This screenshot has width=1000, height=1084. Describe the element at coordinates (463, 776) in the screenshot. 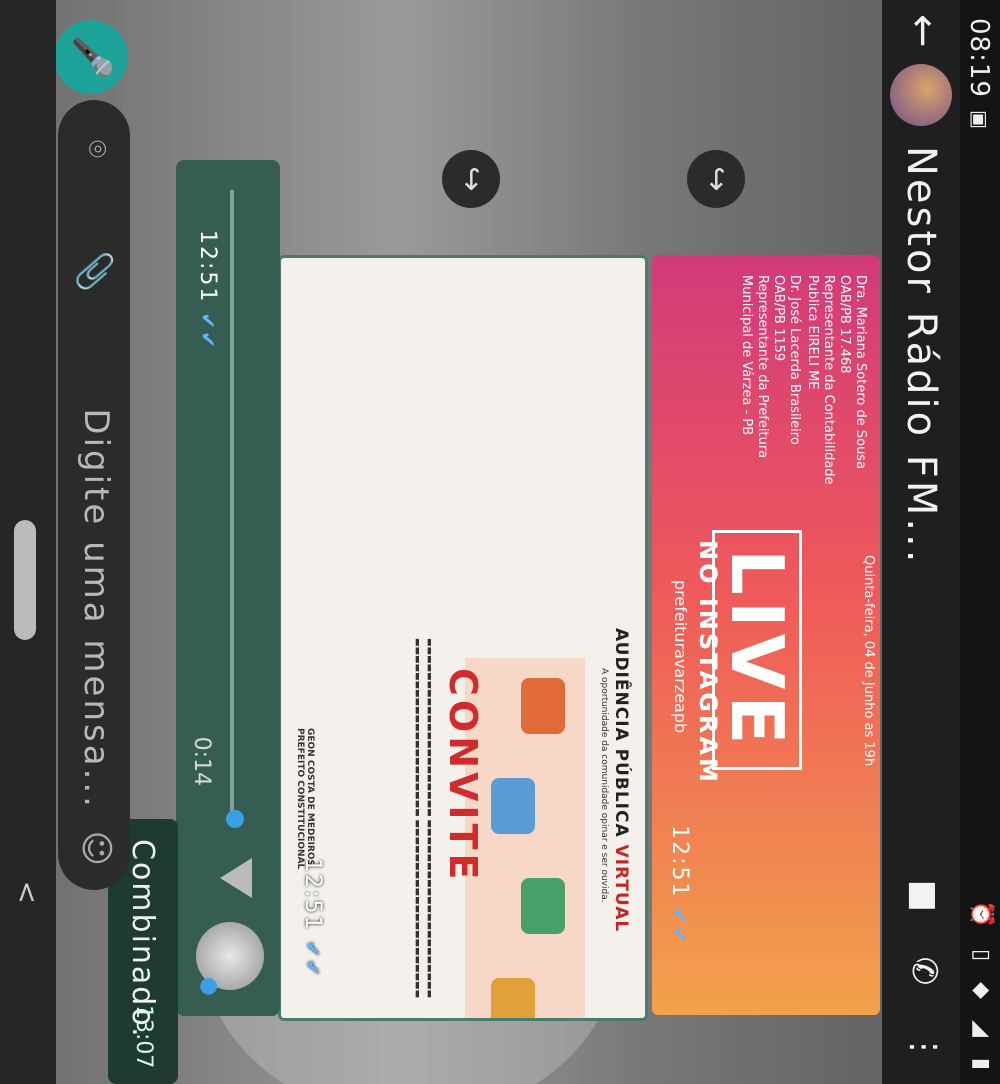

I see `convite-title: CONVITE` at that location.